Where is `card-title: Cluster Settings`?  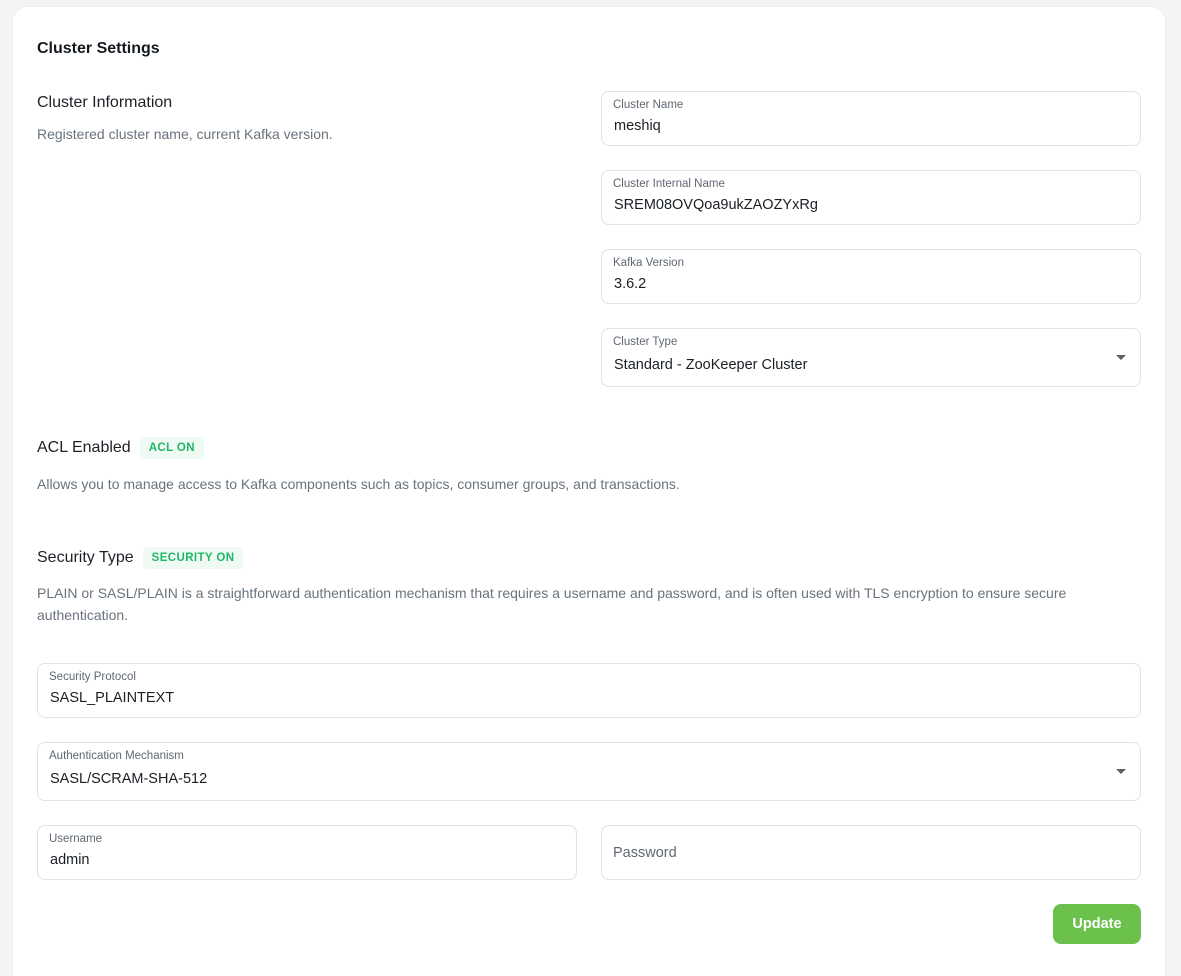
card-title: Cluster Settings is located at coordinates (98, 48).